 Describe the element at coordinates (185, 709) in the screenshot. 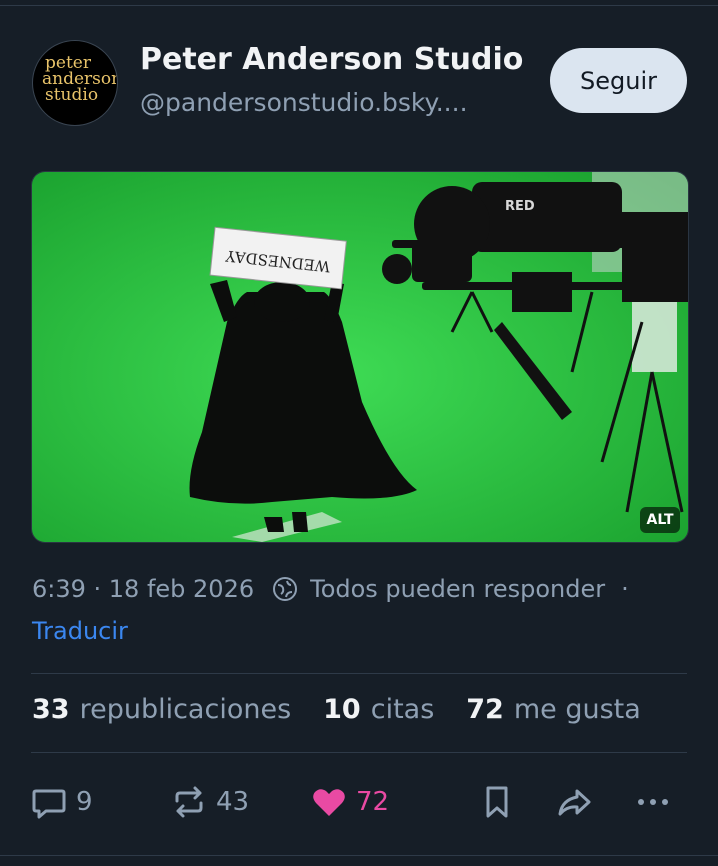

I see `reposts-label: republicaciones` at that location.